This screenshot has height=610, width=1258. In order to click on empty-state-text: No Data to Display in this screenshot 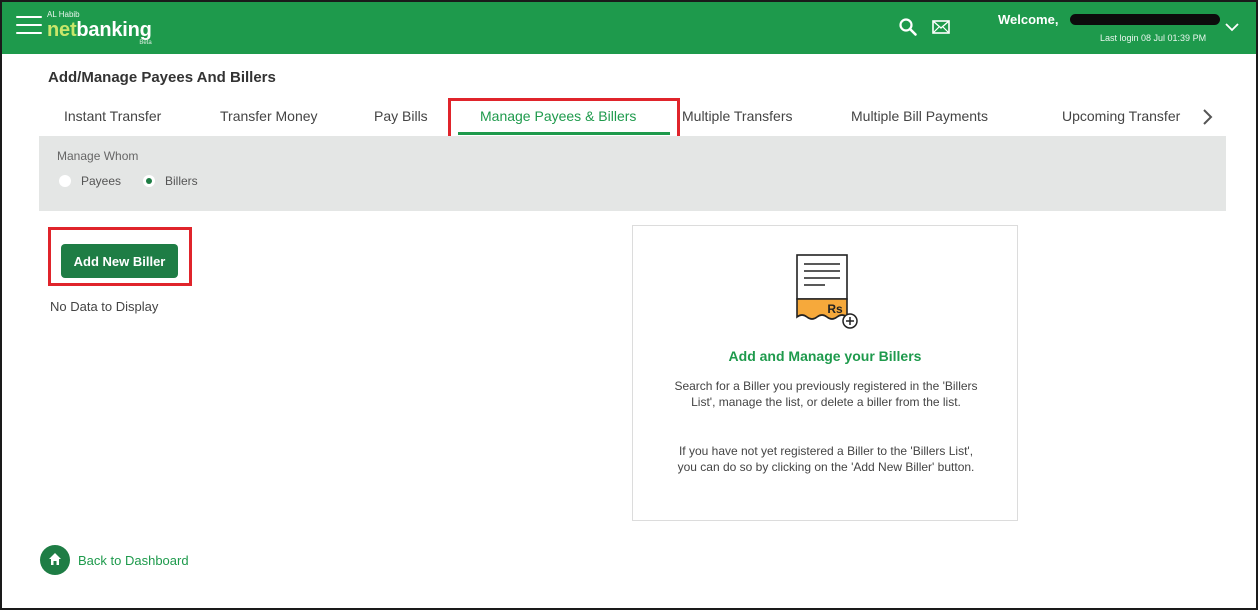, I will do `click(104, 306)`.